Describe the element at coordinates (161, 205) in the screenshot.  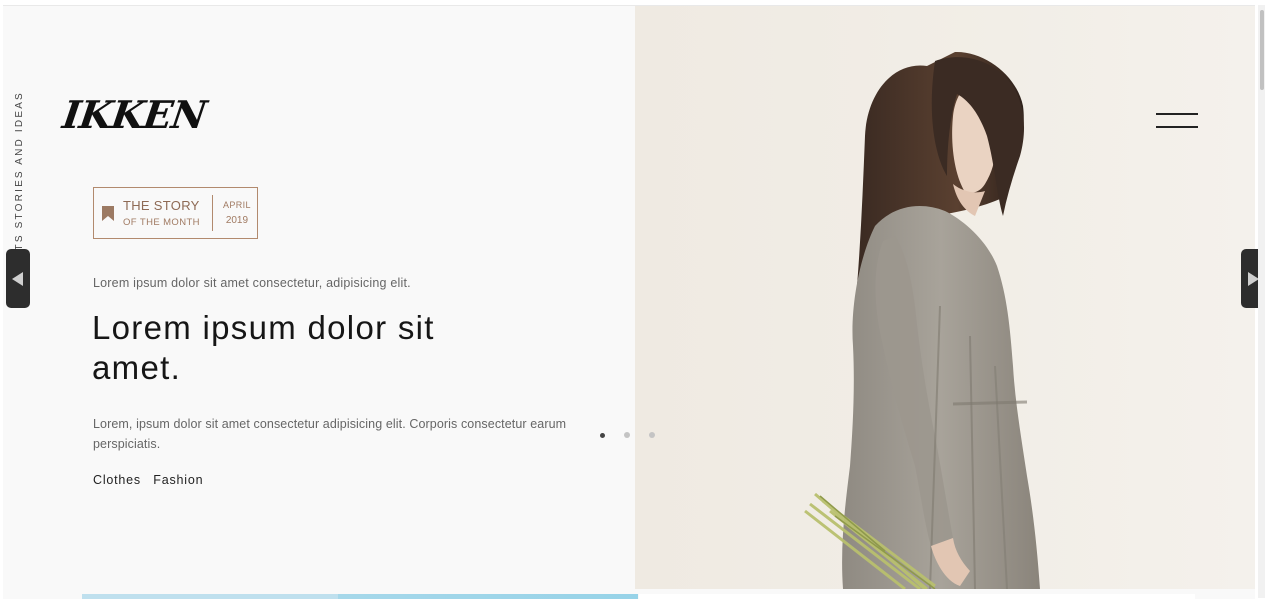
I see `badge-title: THE STORY` at that location.